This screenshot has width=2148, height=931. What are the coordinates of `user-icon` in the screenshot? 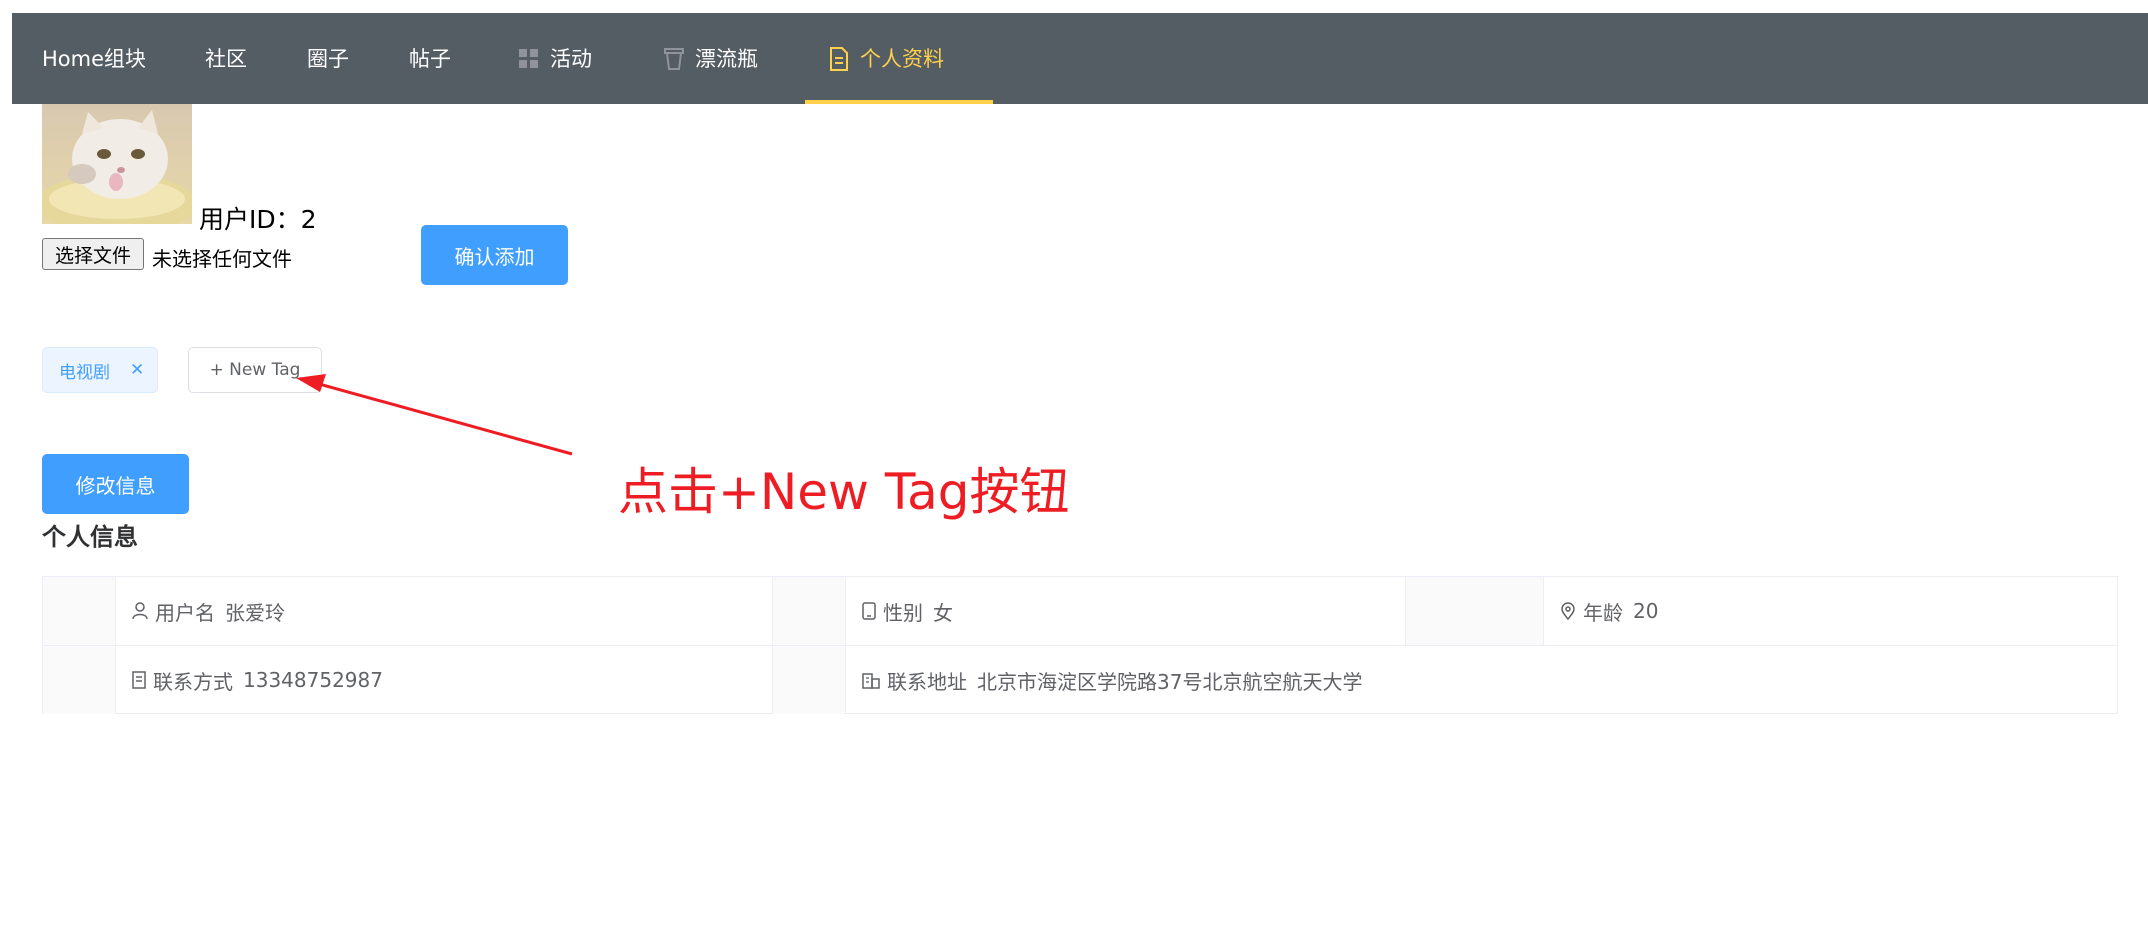 It's located at (140, 611).